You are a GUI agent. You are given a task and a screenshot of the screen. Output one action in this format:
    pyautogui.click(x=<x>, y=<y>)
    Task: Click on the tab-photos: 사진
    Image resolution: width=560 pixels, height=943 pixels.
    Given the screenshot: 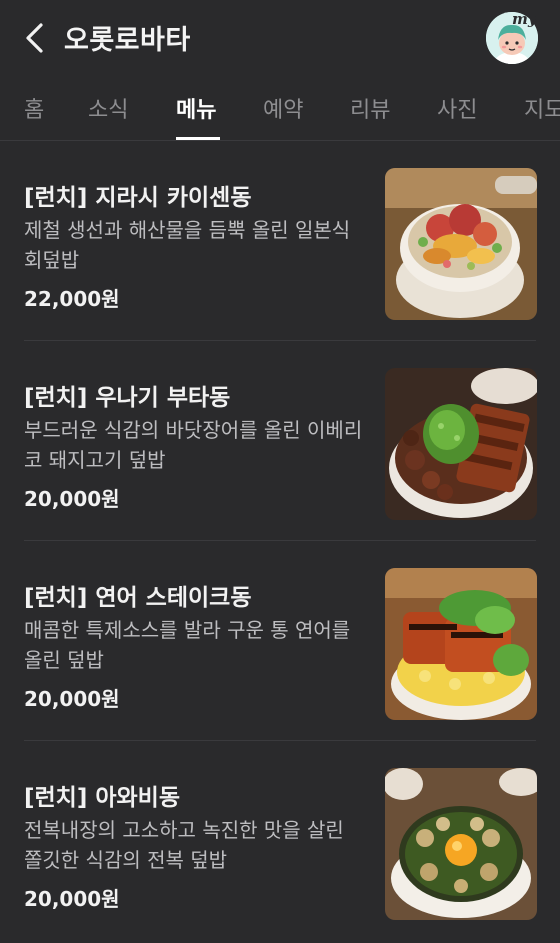 What is the action you would take?
    pyautogui.click(x=457, y=108)
    